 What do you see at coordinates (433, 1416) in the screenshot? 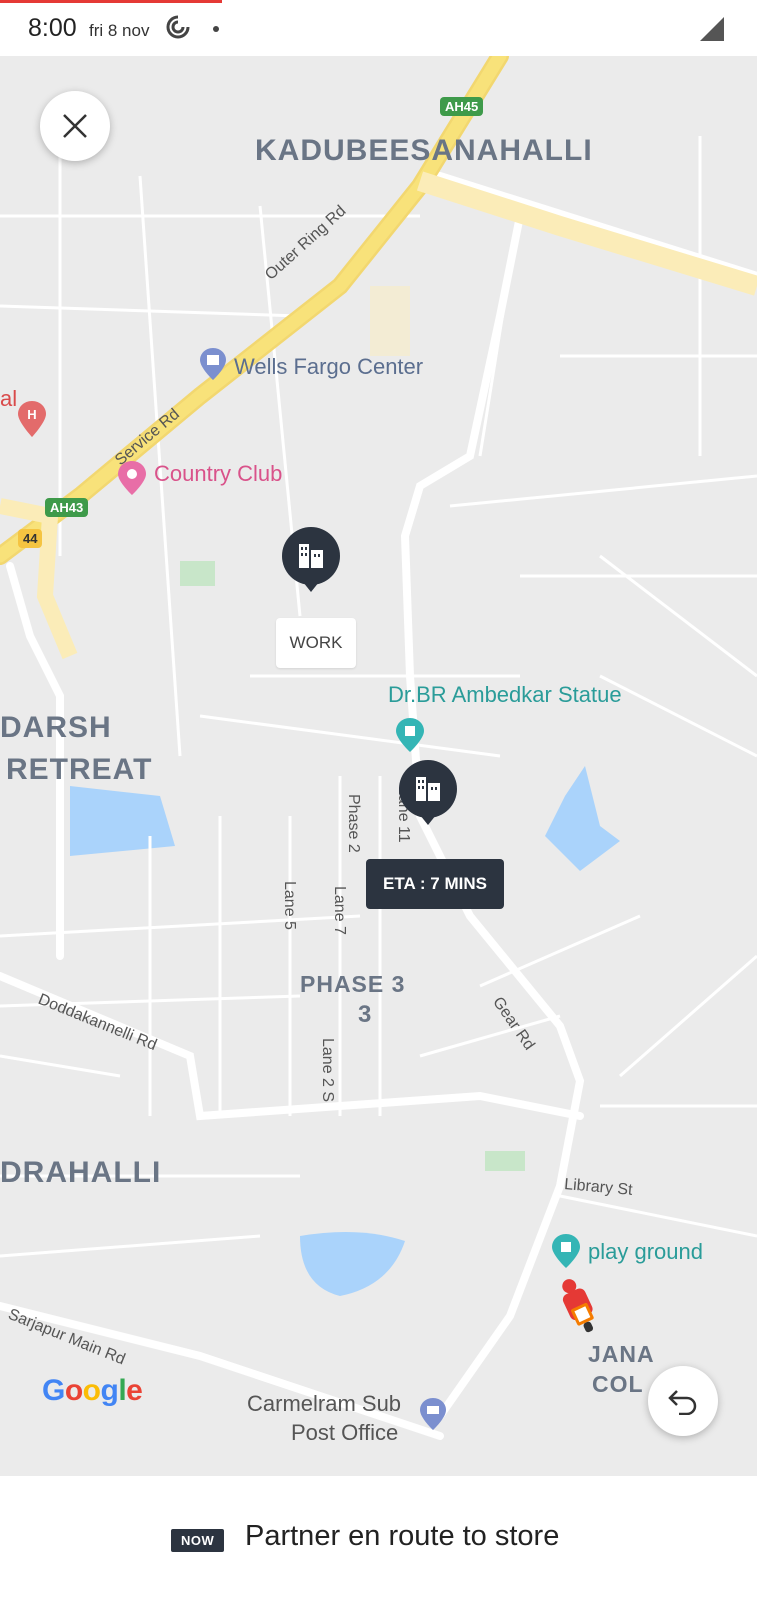
I see `post-office-poi-icon` at bounding box center [433, 1416].